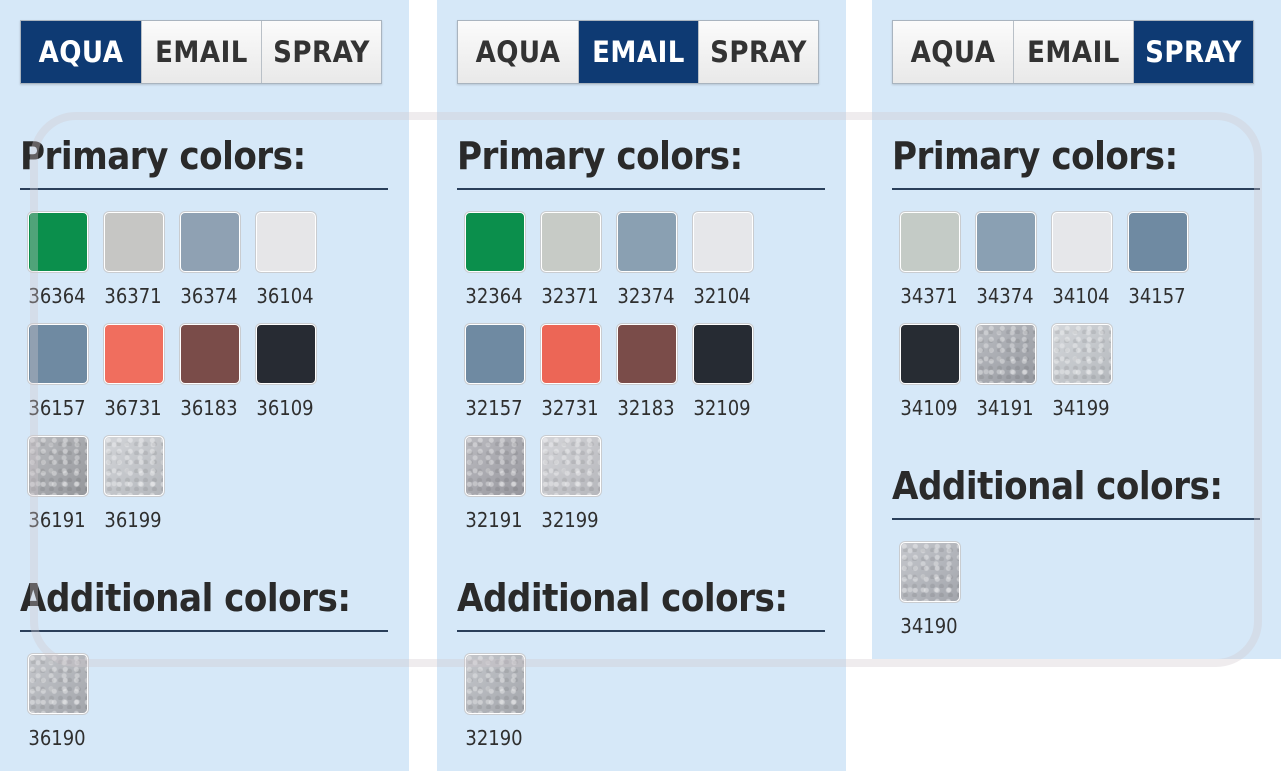 The height and width of the screenshot is (771, 1281). I want to click on color-swatch-item: 36364, so click(66, 268).